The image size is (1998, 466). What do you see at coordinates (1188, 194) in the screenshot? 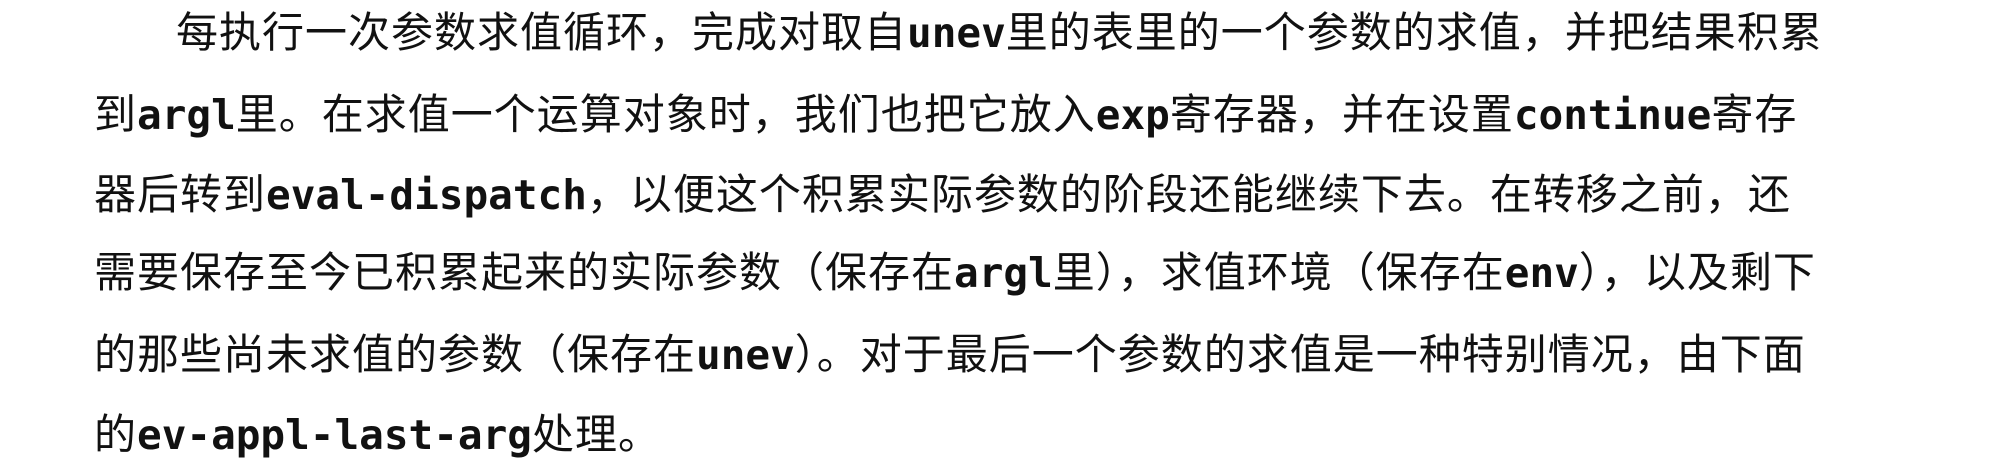
I see `text-run: ，以便这个积累实际参数的阶段还能继续下去。在转移之前，还` at bounding box center [1188, 194].